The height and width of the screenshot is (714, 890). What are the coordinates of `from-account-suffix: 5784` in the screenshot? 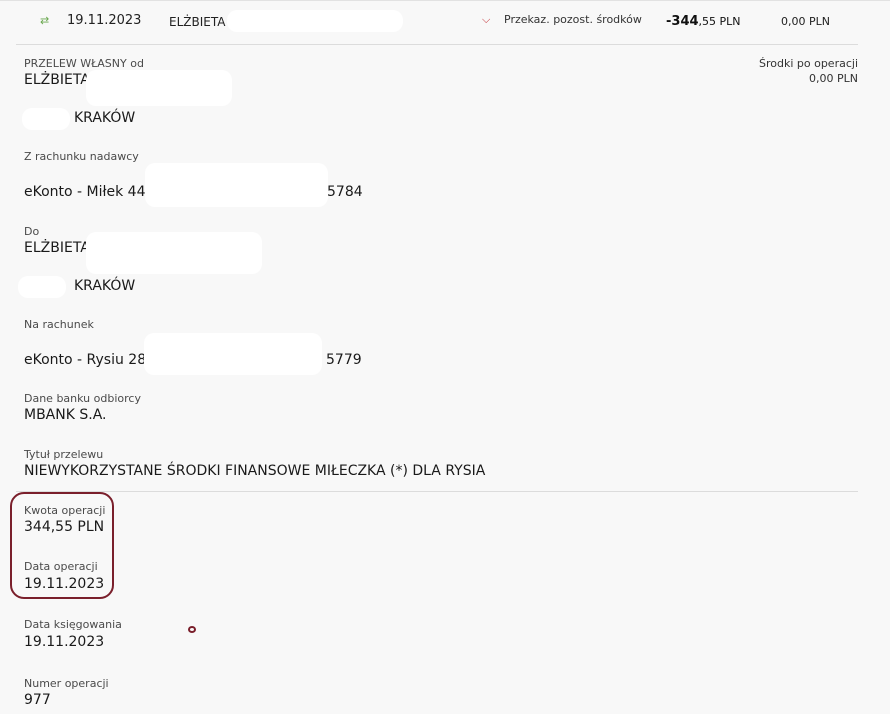 It's located at (345, 192).